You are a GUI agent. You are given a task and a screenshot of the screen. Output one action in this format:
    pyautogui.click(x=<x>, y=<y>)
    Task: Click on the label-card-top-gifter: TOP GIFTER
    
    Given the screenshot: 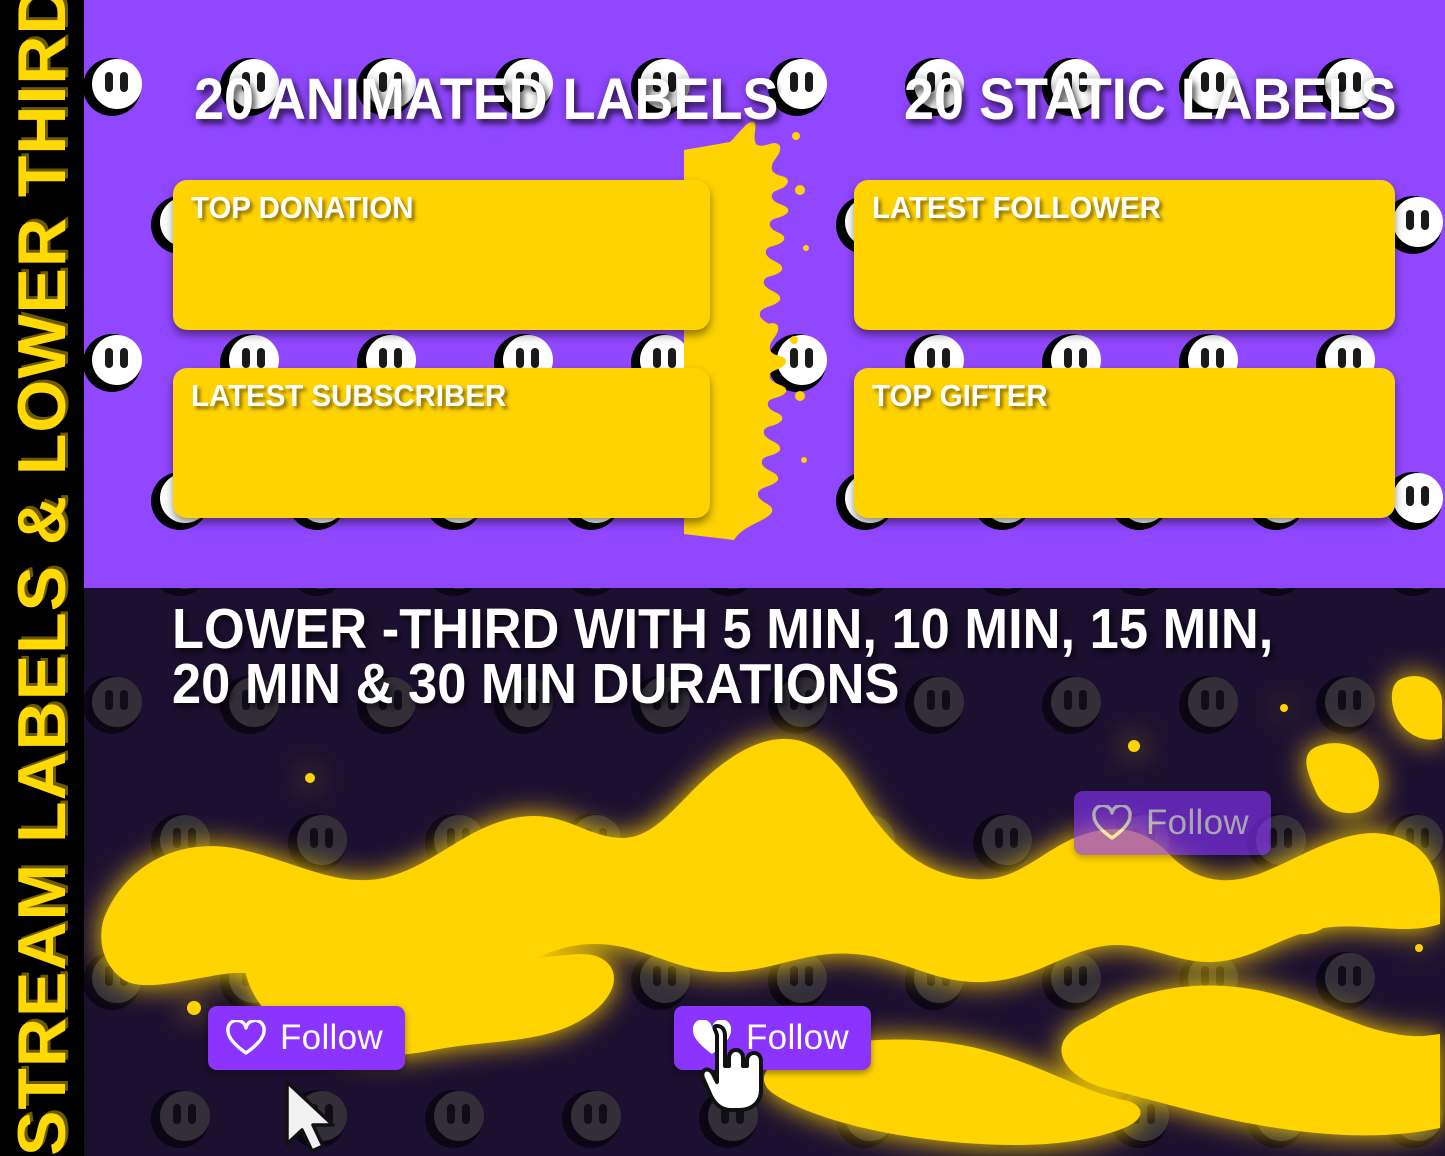 What is the action you would take?
    pyautogui.click(x=1124, y=443)
    